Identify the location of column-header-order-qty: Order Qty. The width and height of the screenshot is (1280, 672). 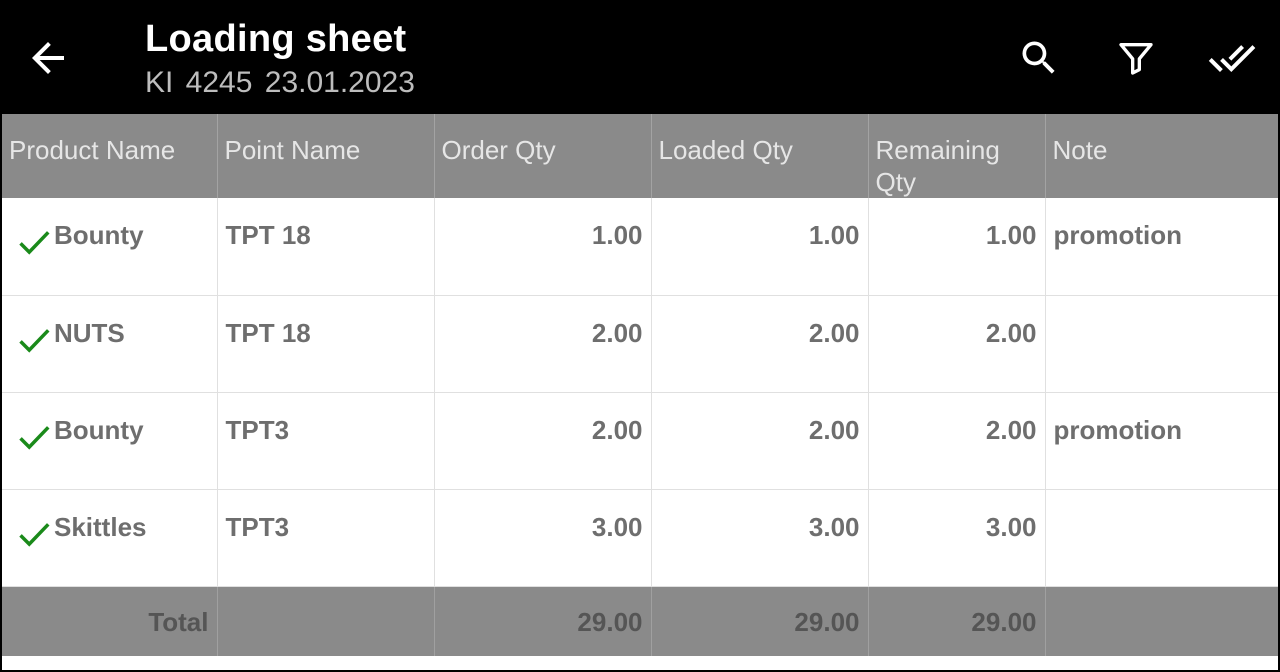
(543, 156).